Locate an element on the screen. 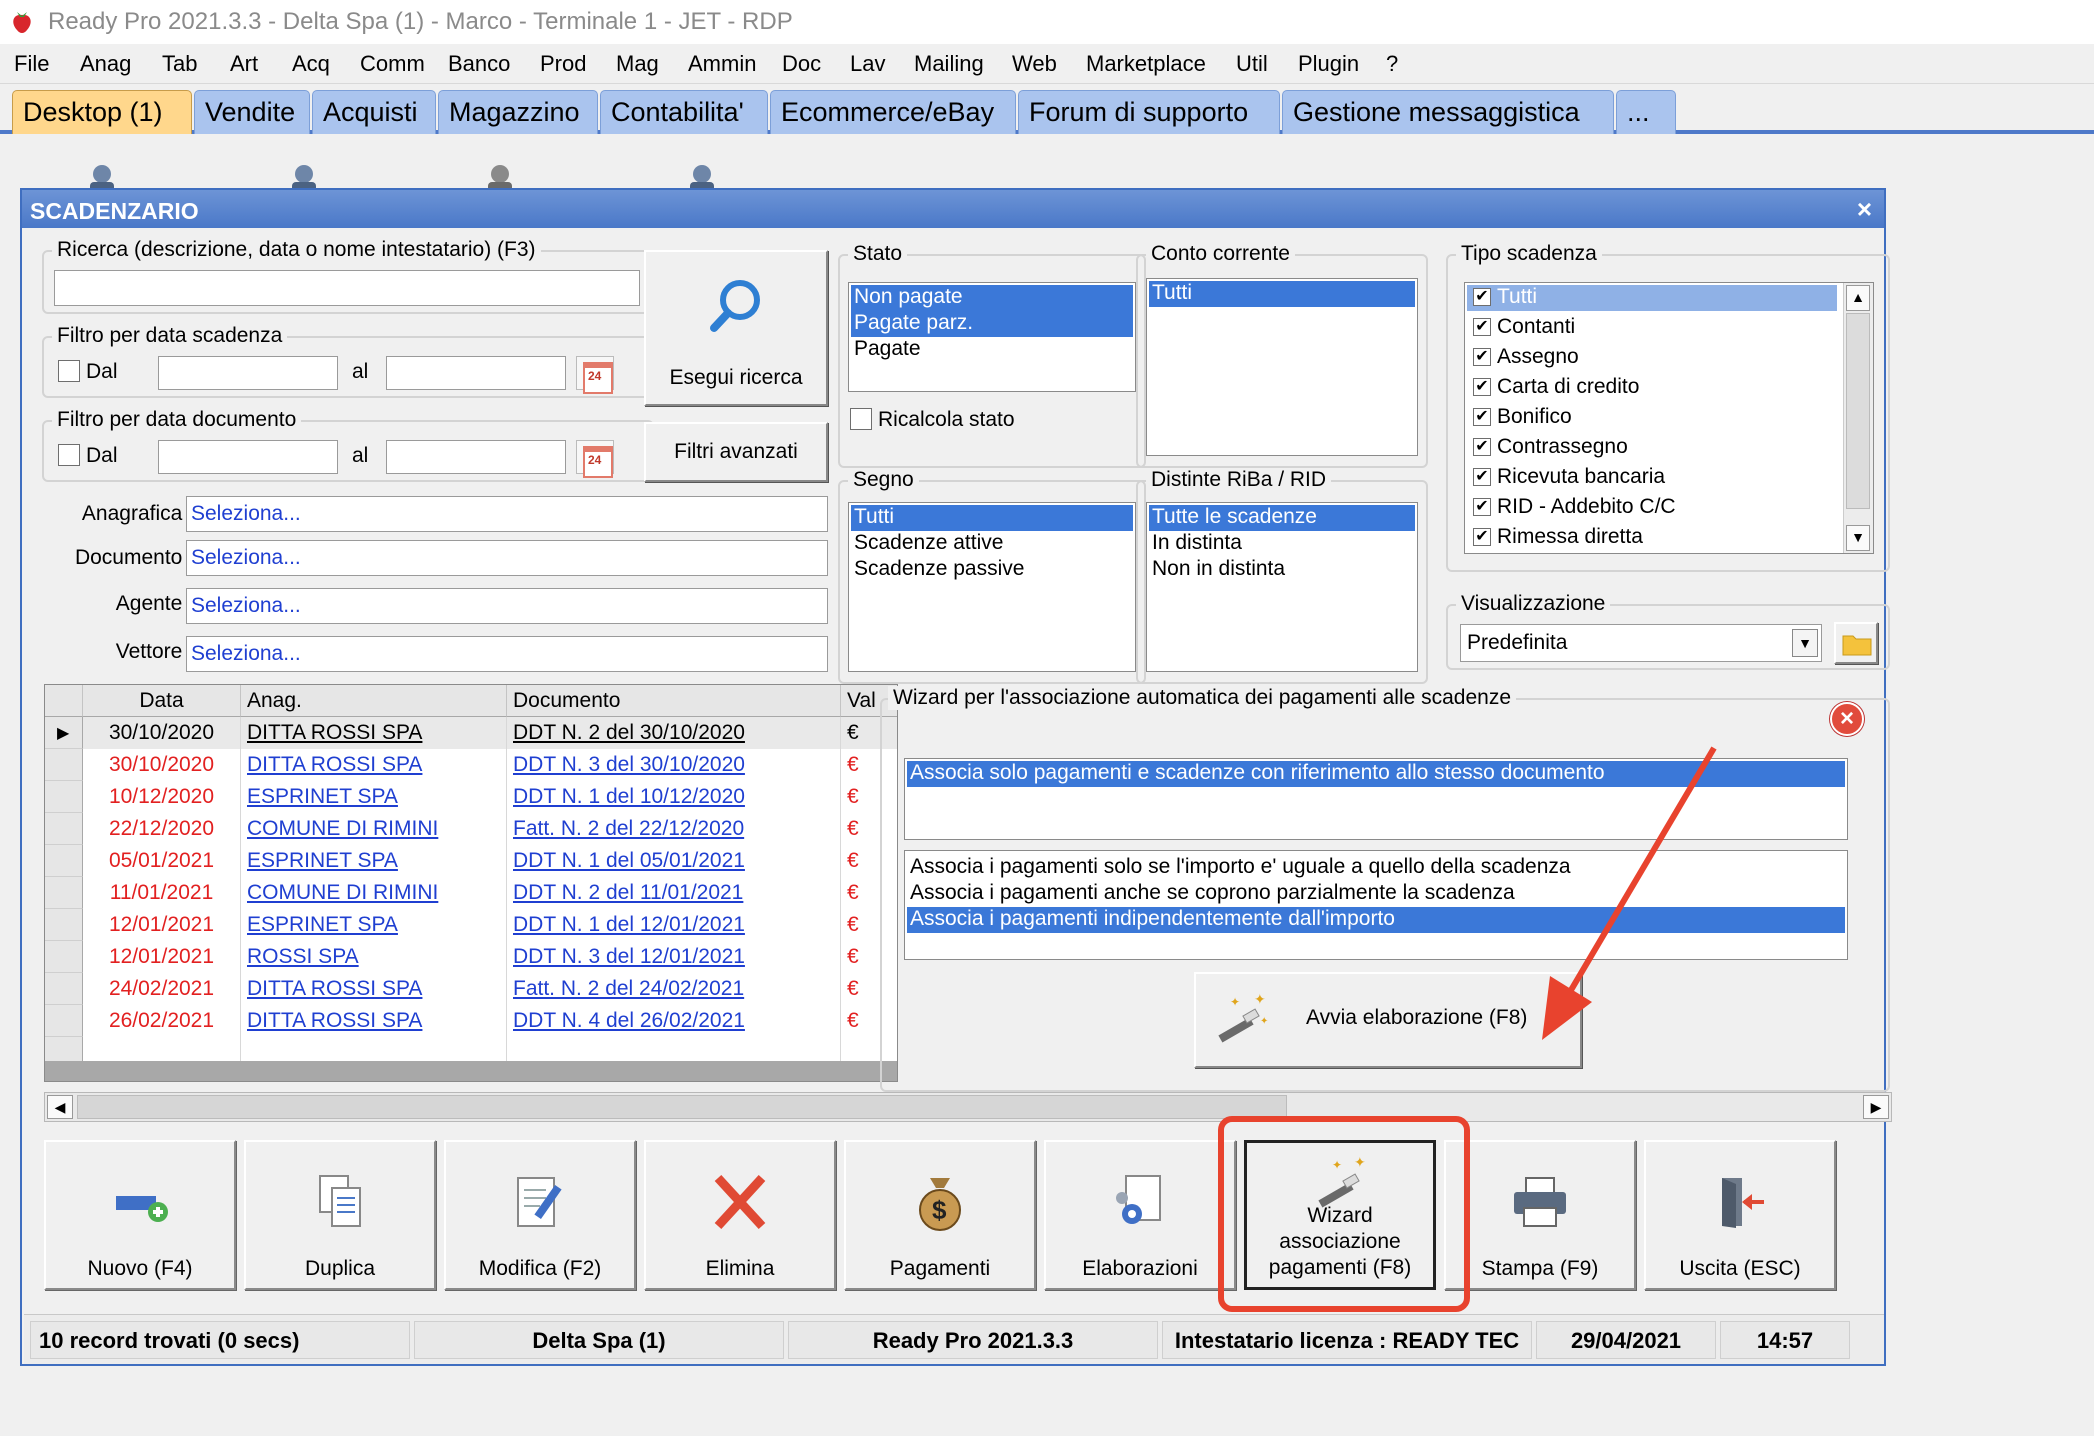 The image size is (2094, 1436). doc-date-to-input is located at coordinates (476, 457).